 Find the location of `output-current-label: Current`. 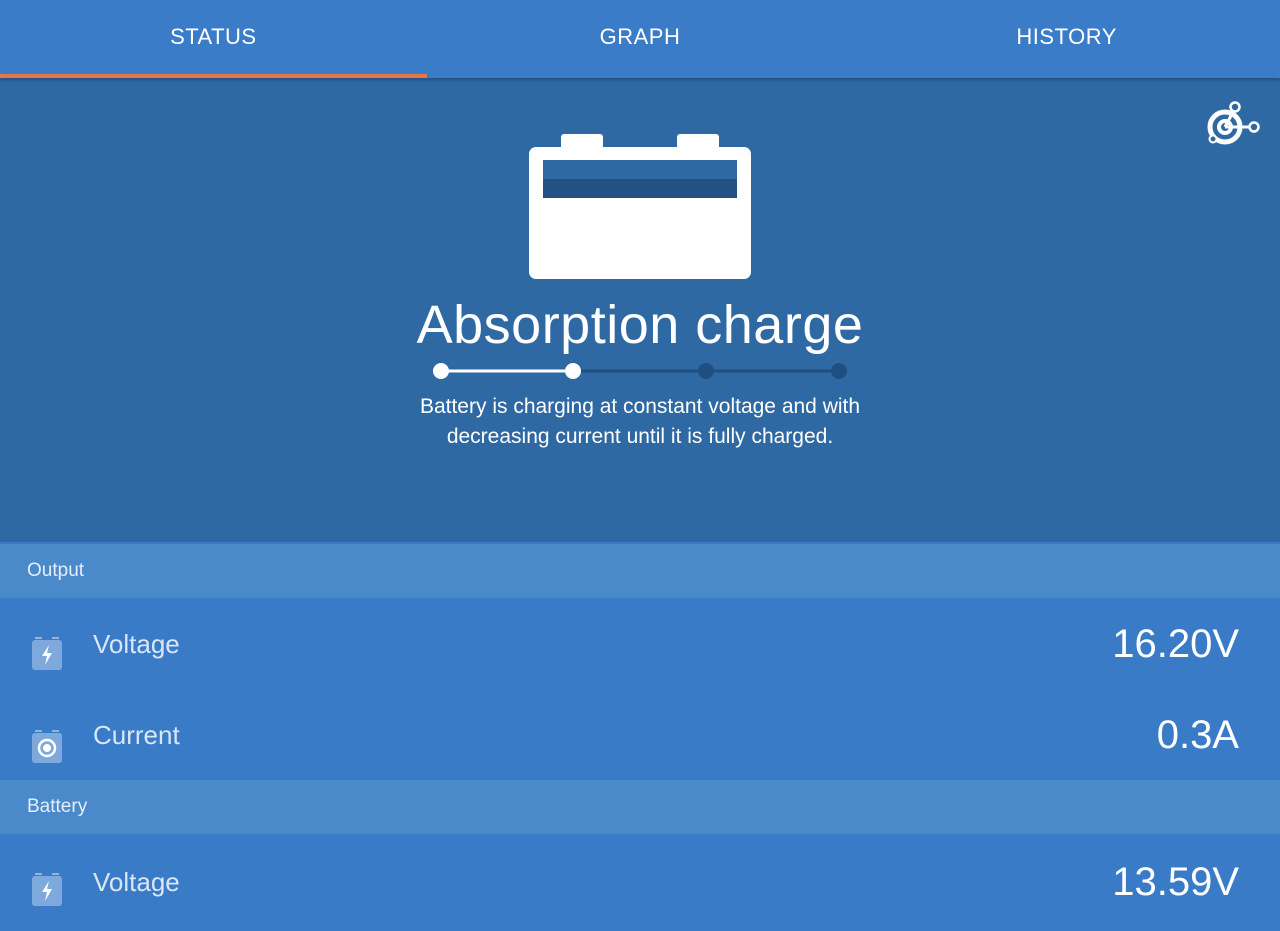

output-current-label: Current is located at coordinates (136, 735).